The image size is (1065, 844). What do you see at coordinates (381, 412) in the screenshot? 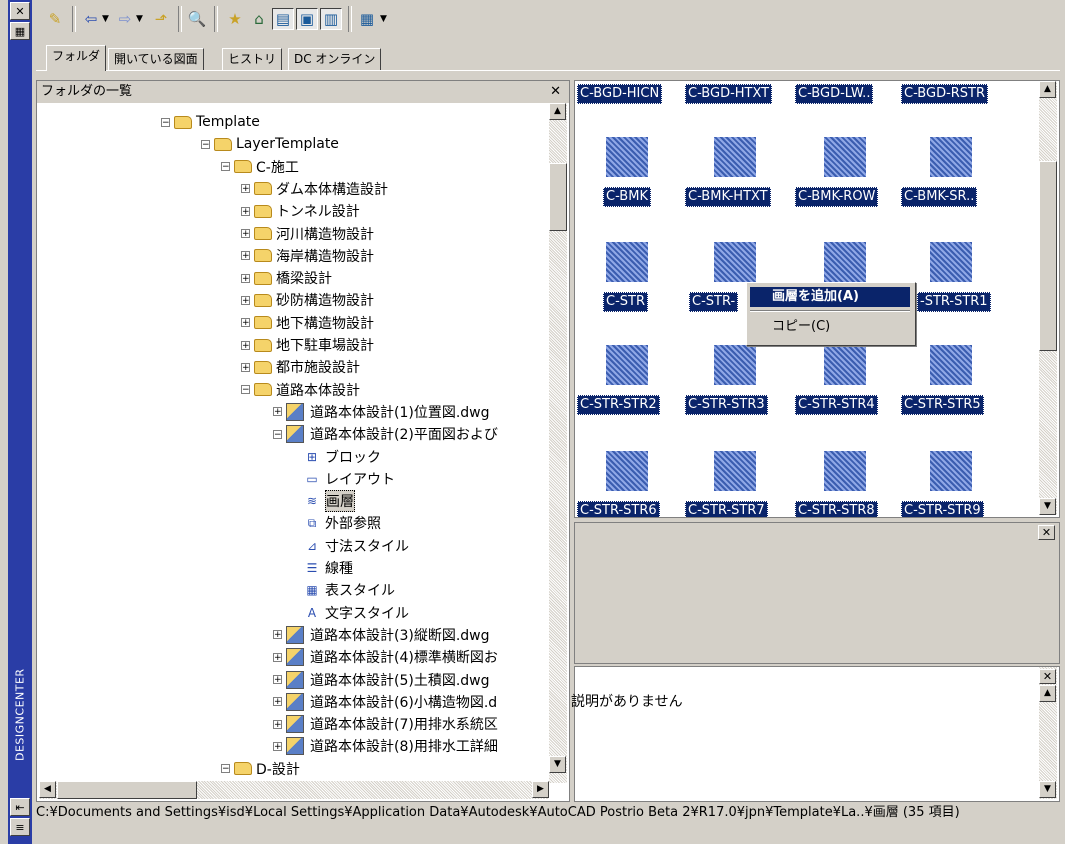
I see `tree-node: + 道路本体設計(1)位置図.dwg` at bounding box center [381, 412].